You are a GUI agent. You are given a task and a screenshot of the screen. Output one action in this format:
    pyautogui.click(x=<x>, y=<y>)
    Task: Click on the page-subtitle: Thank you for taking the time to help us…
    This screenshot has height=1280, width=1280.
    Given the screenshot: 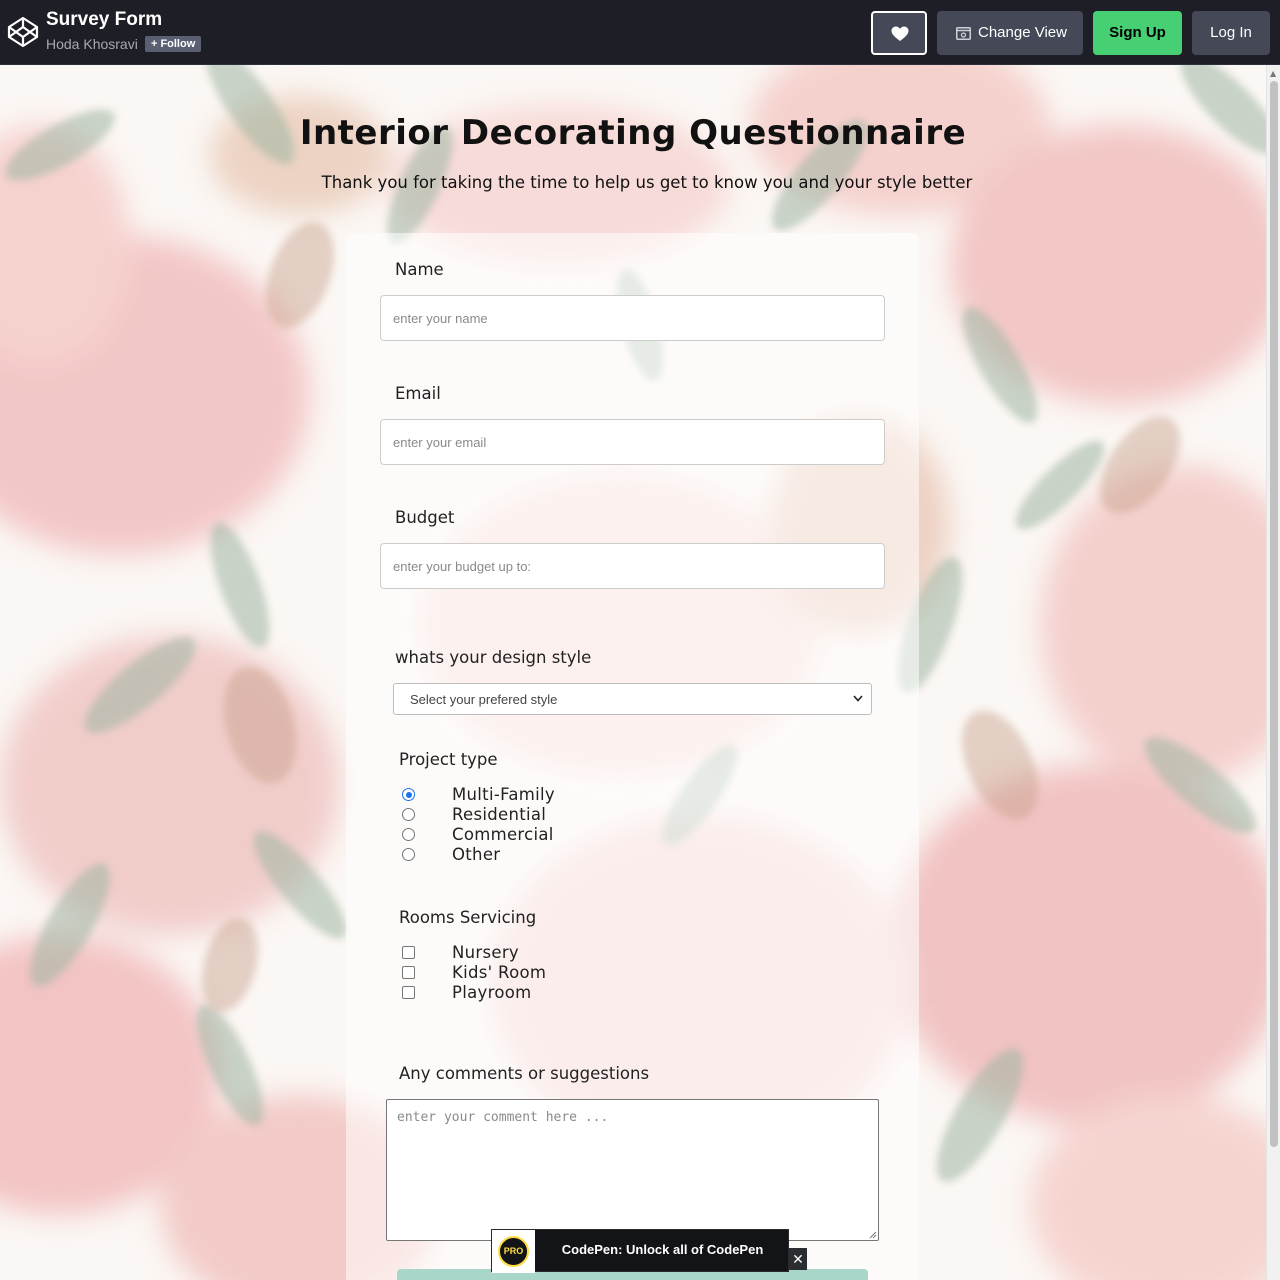 What is the action you would take?
    pyautogui.click(x=647, y=182)
    